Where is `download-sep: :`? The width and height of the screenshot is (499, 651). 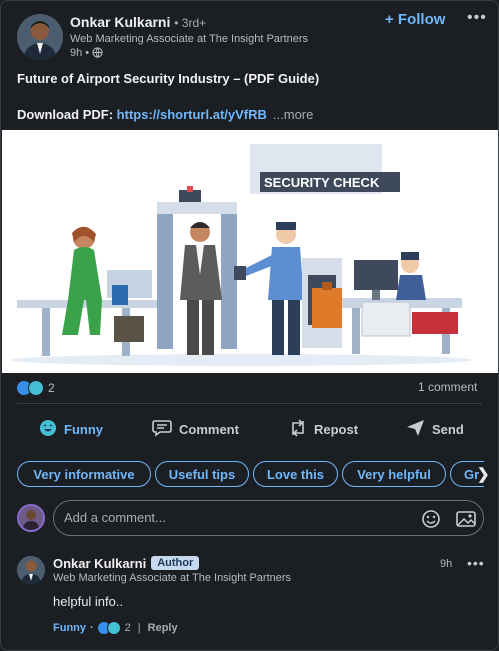
download-sep: : is located at coordinates (112, 114).